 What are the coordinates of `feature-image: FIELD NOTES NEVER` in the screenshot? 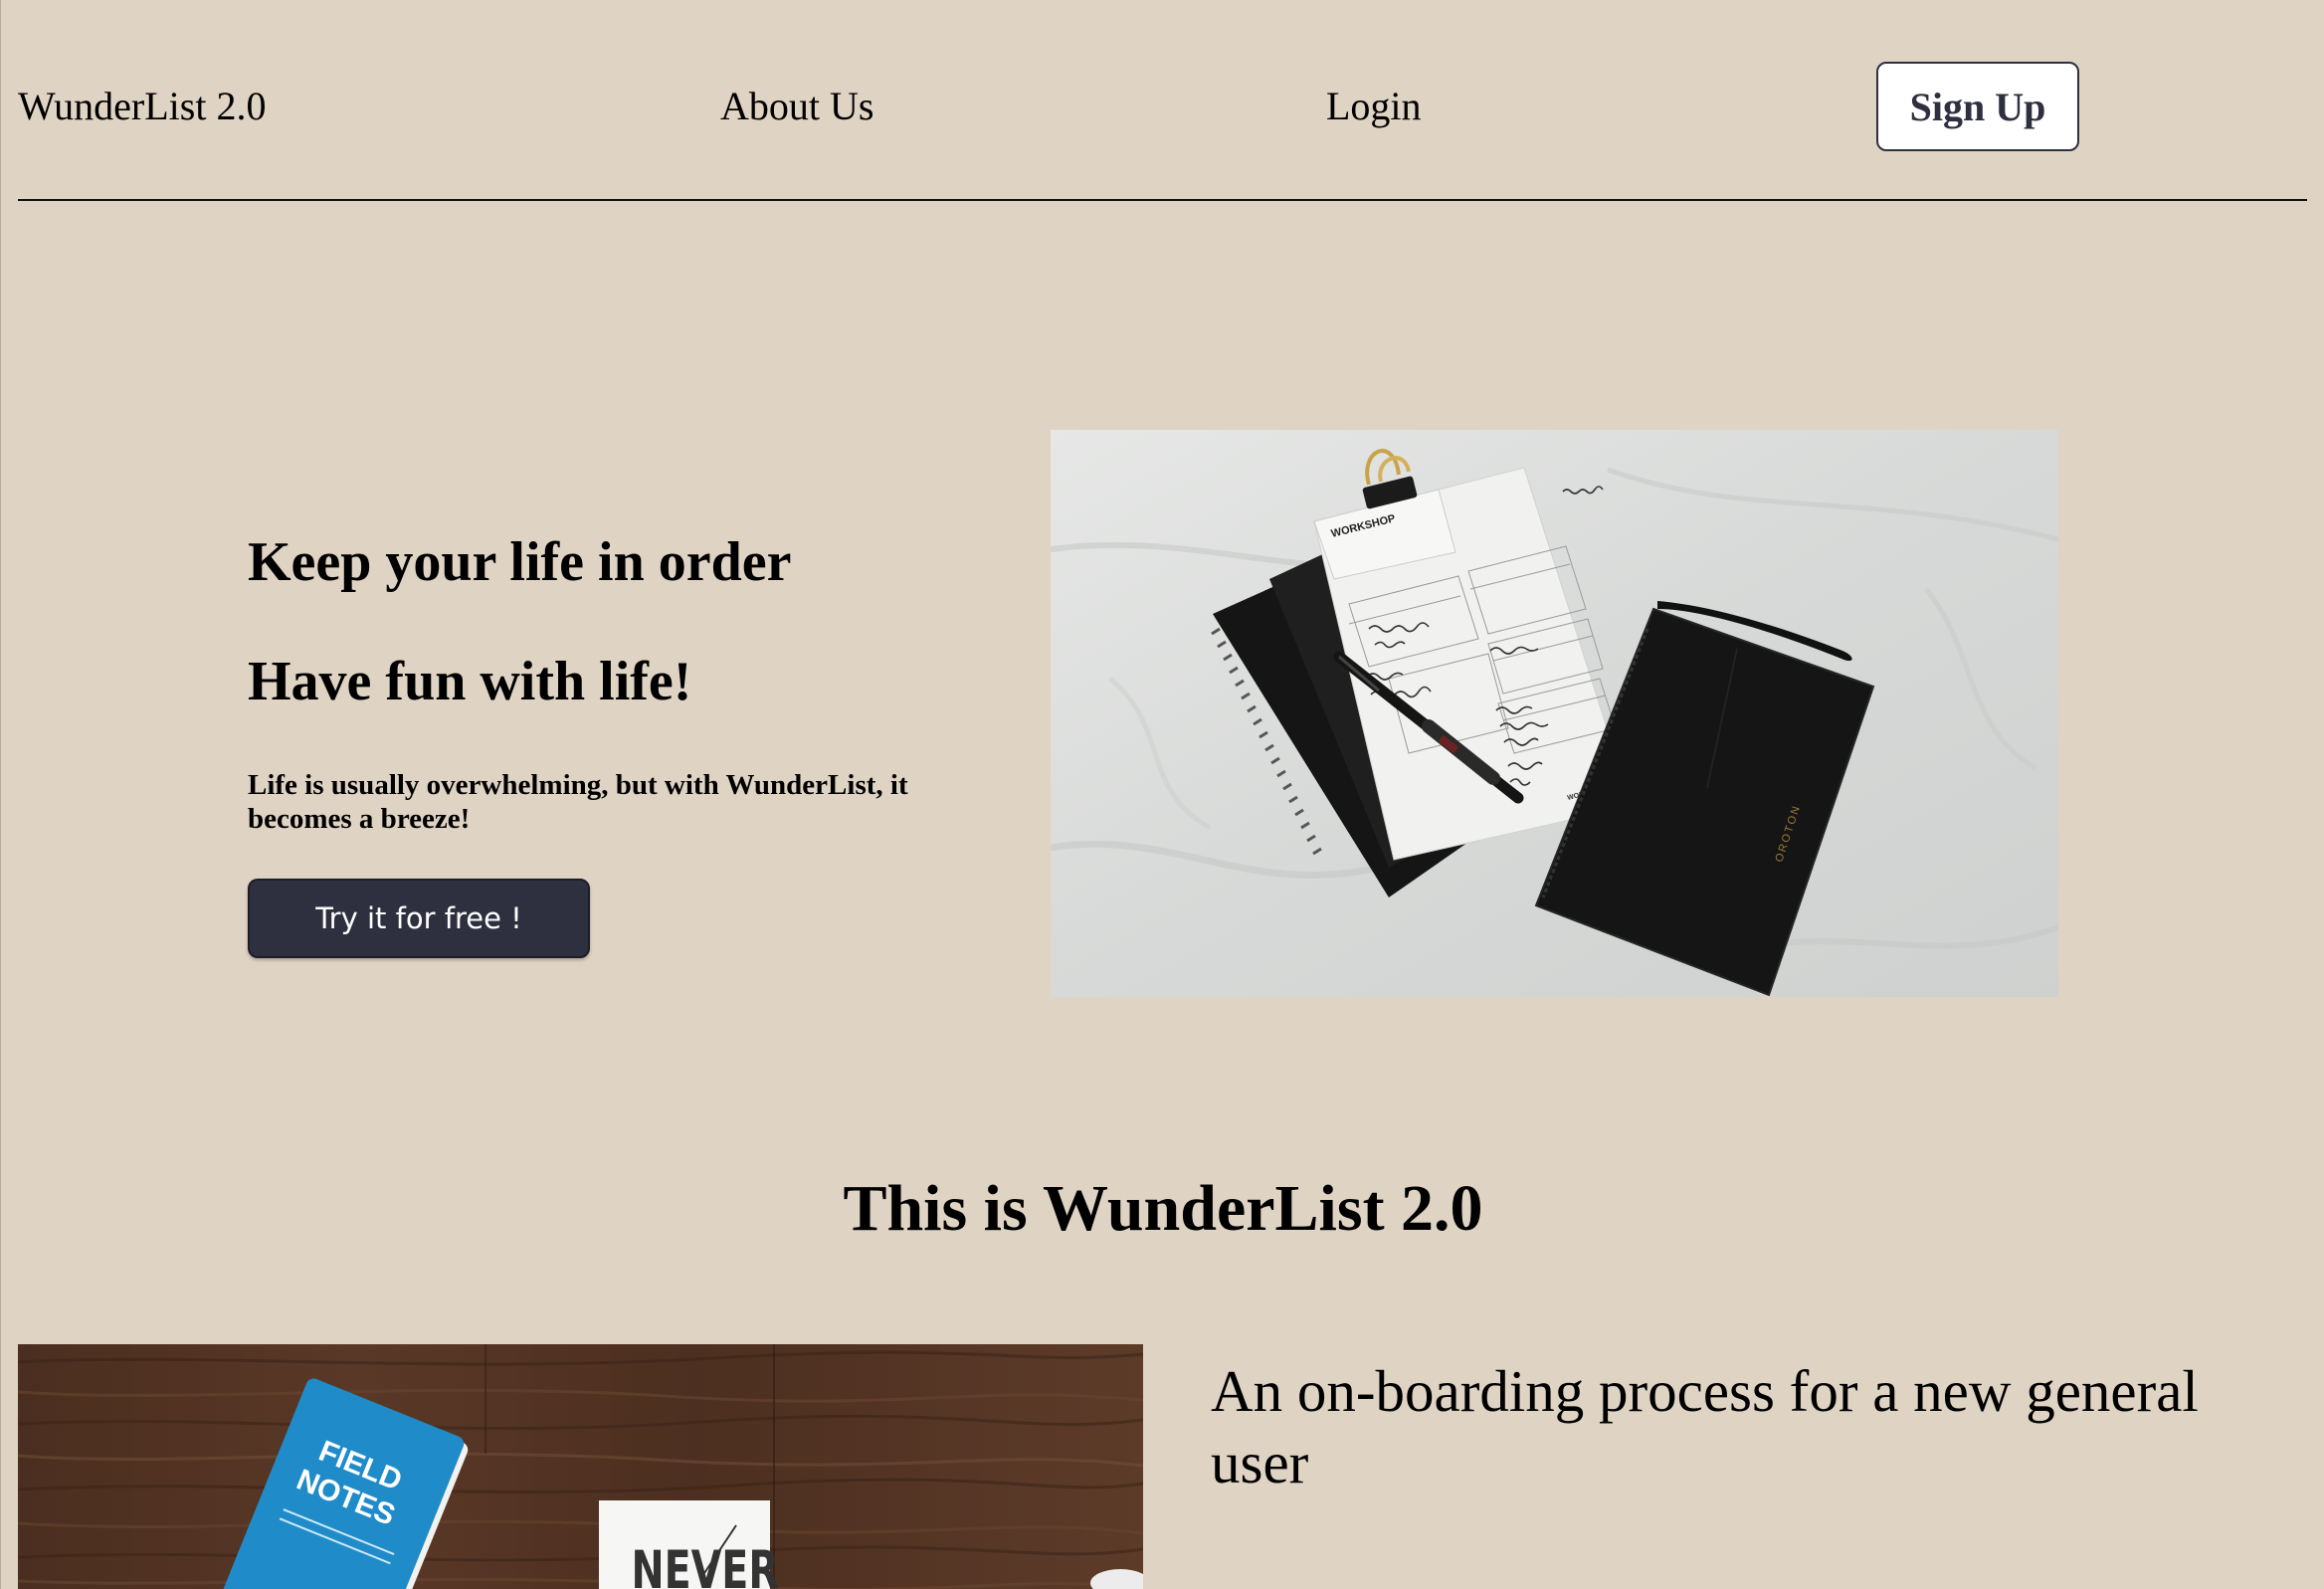 It's located at (580, 1466).